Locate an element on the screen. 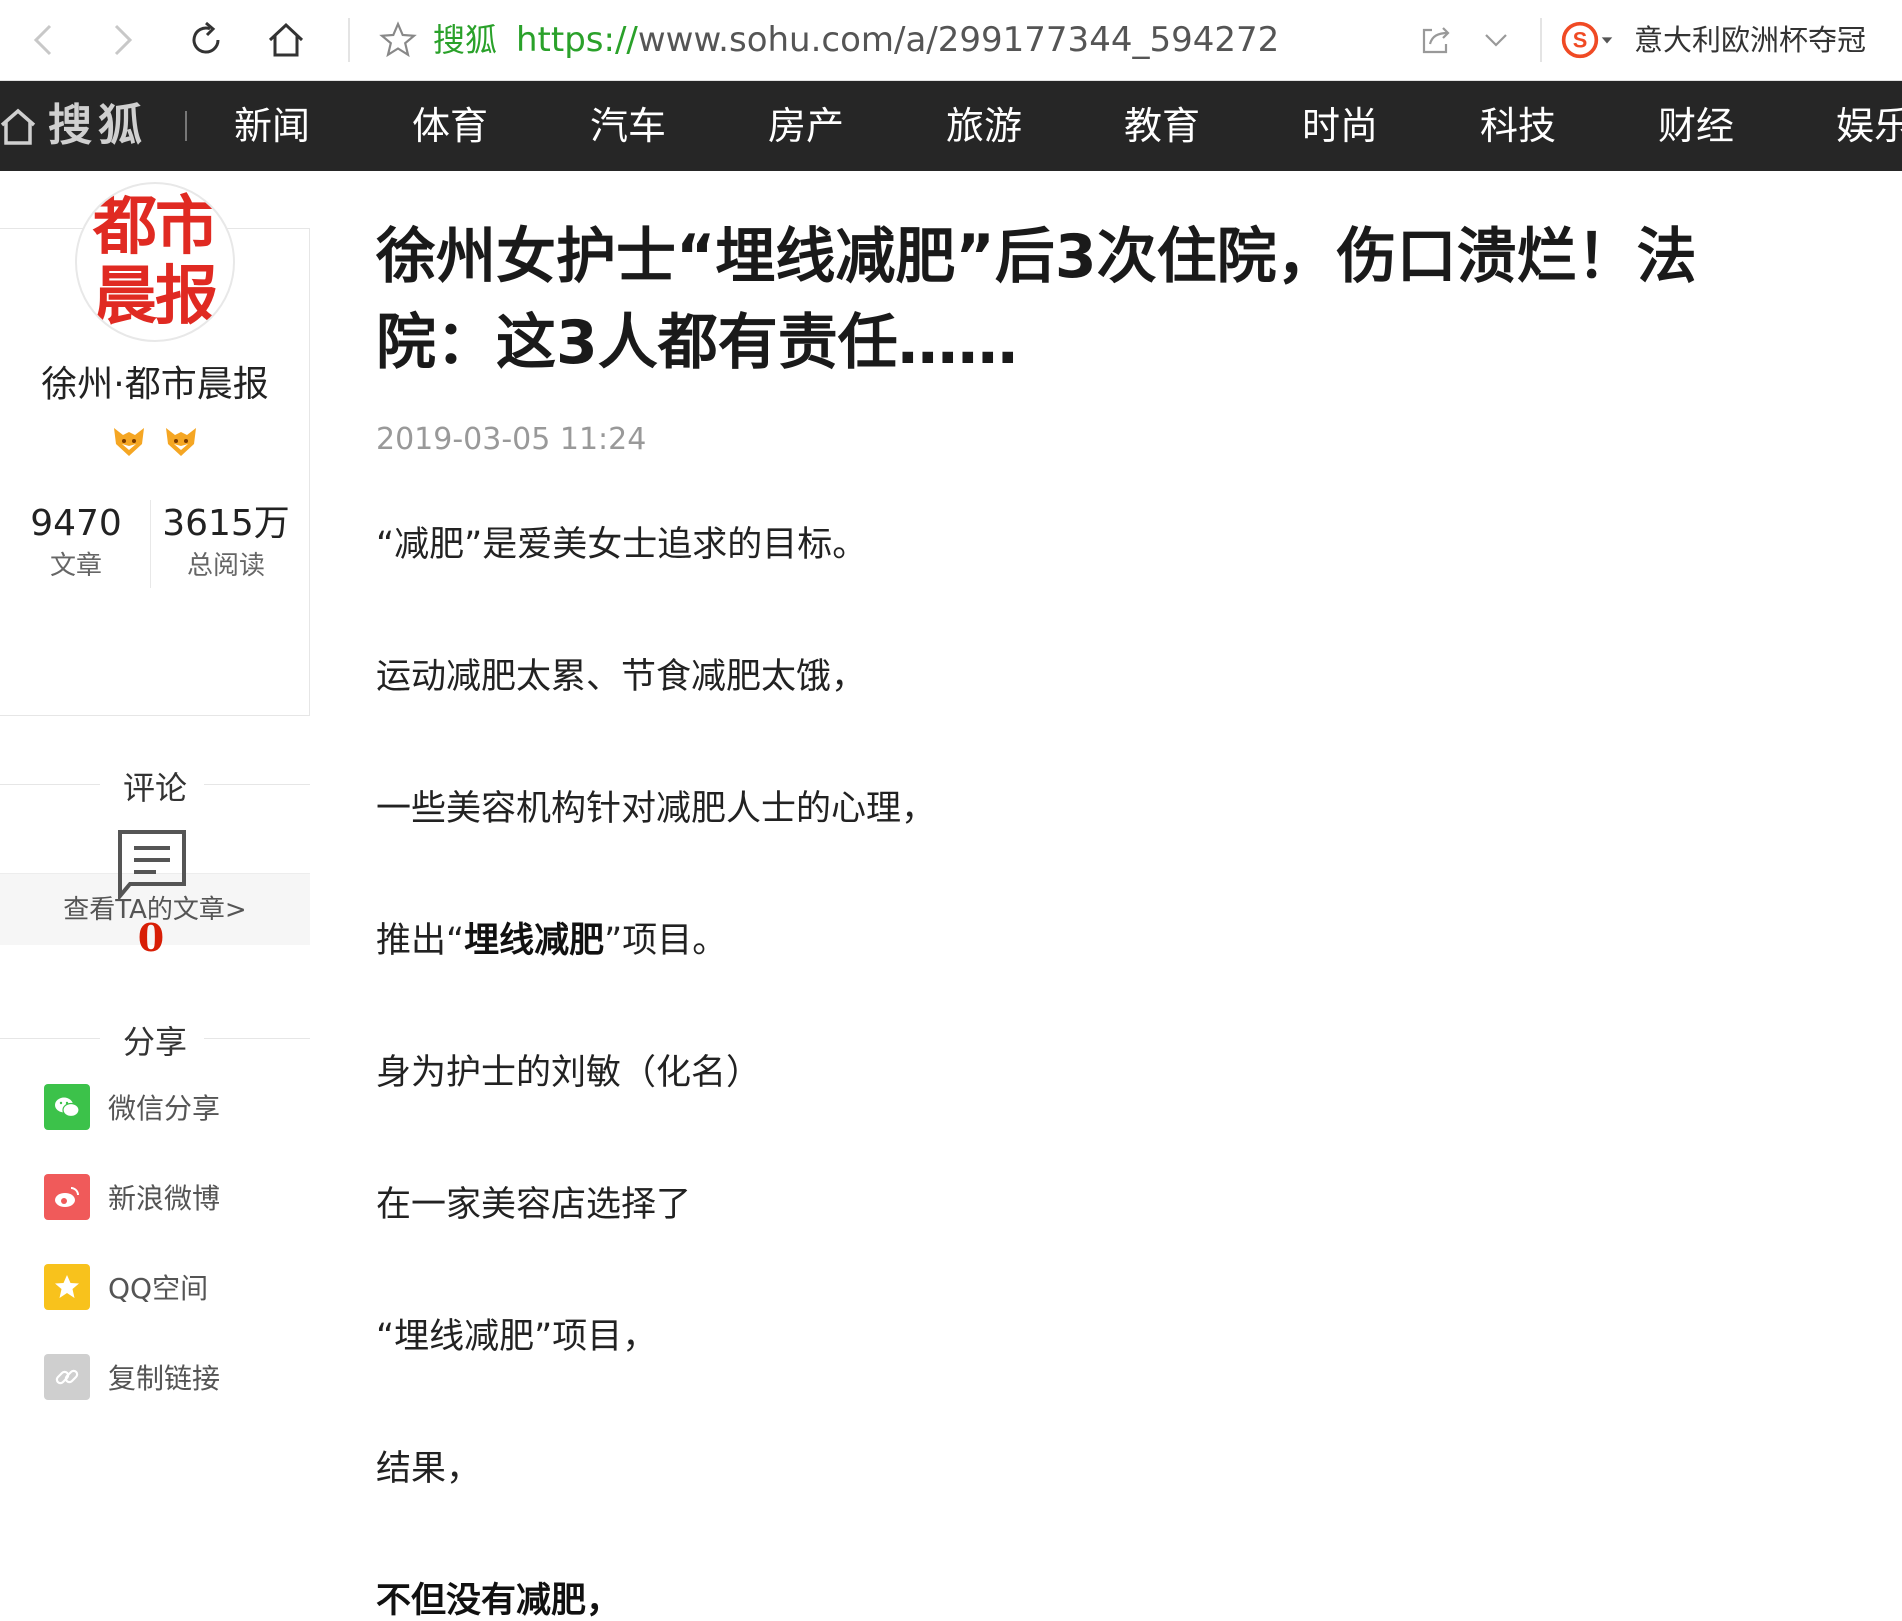  bookmark-star-icon is located at coordinates (398, 40).